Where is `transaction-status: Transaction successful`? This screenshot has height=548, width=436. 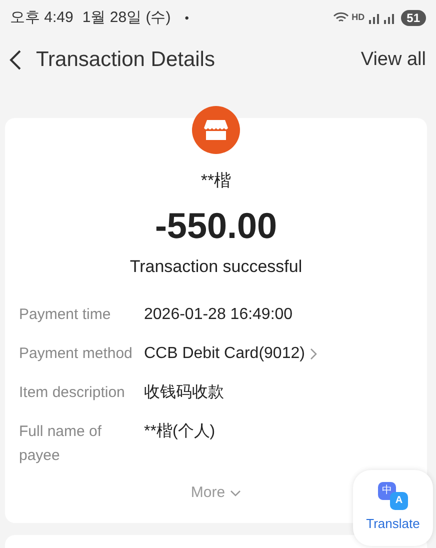
transaction-status: Transaction successful is located at coordinates (216, 267).